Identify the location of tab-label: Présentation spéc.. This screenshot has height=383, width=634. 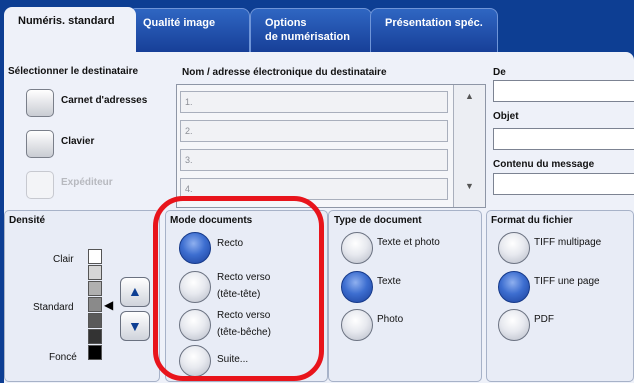
(434, 23).